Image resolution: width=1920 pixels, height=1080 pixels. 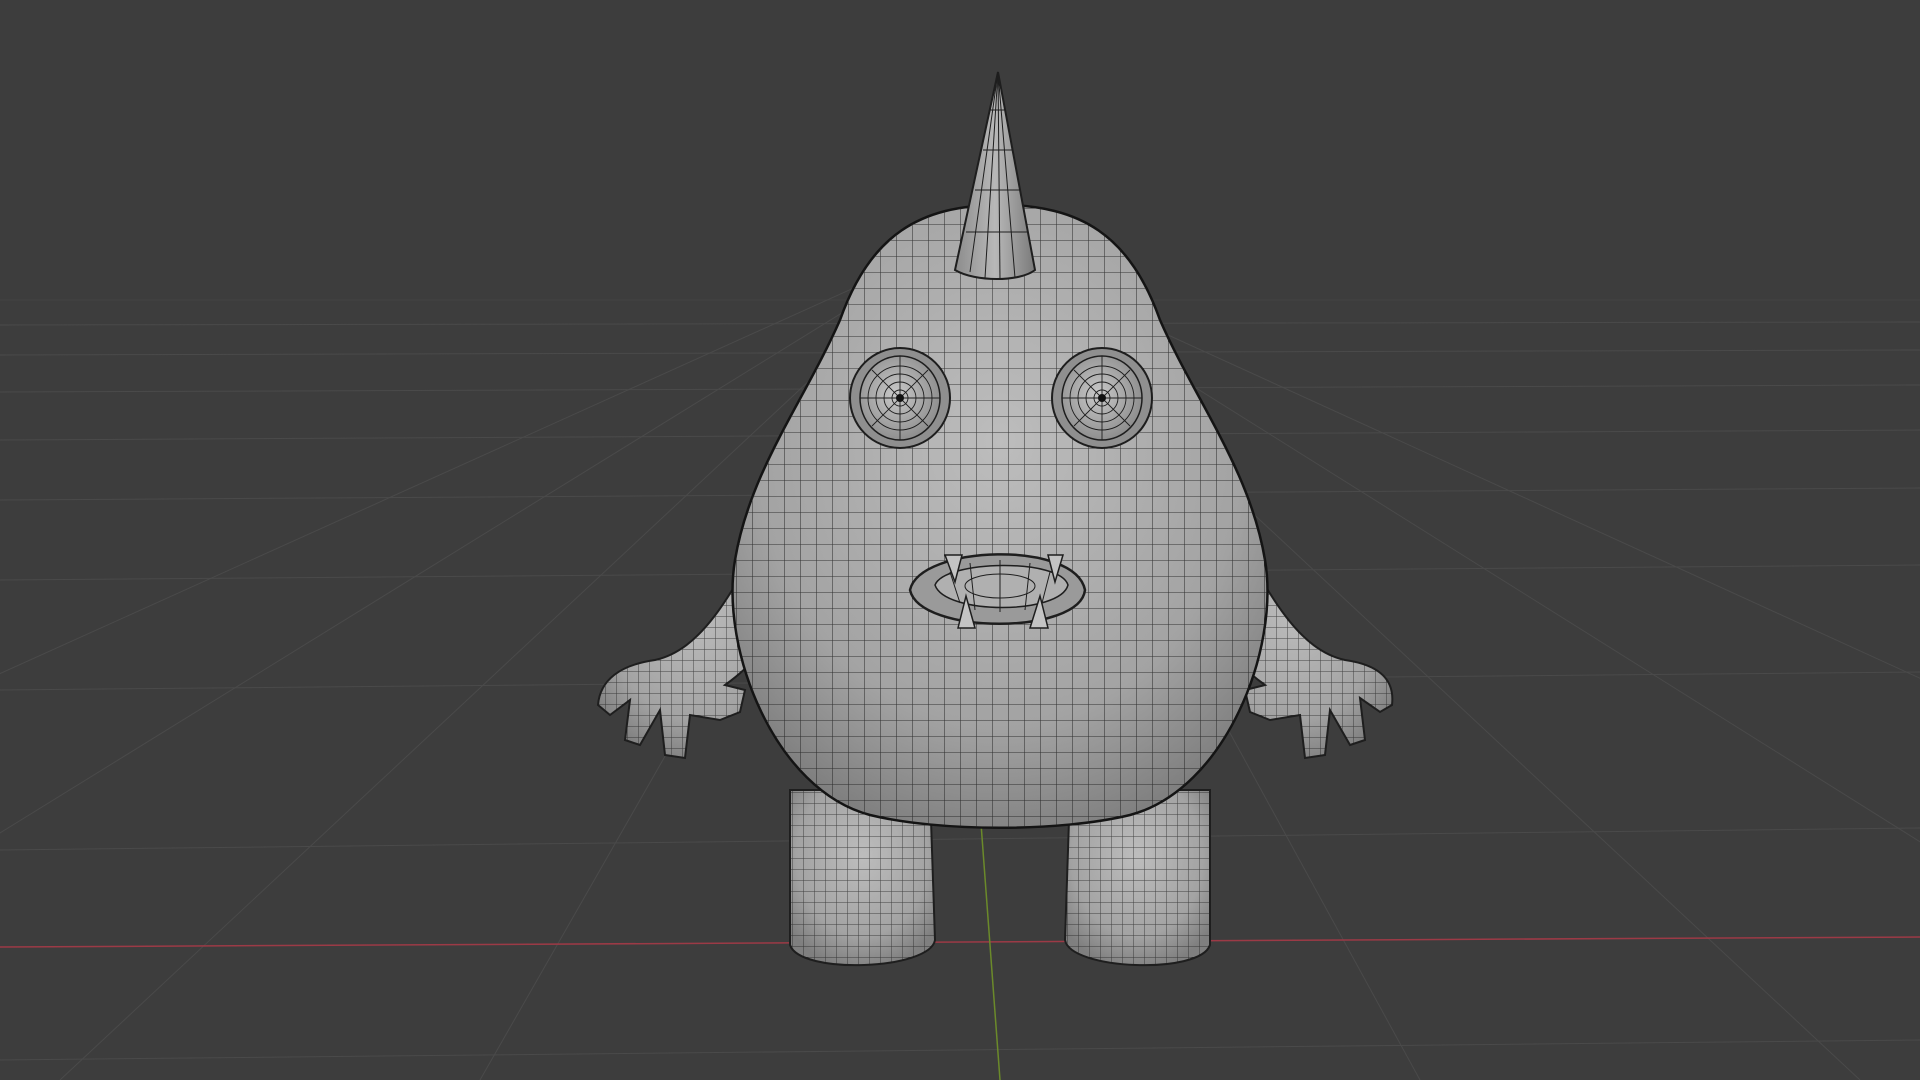 What do you see at coordinates (990, 944) in the screenshot?
I see `y-axis-line` at bounding box center [990, 944].